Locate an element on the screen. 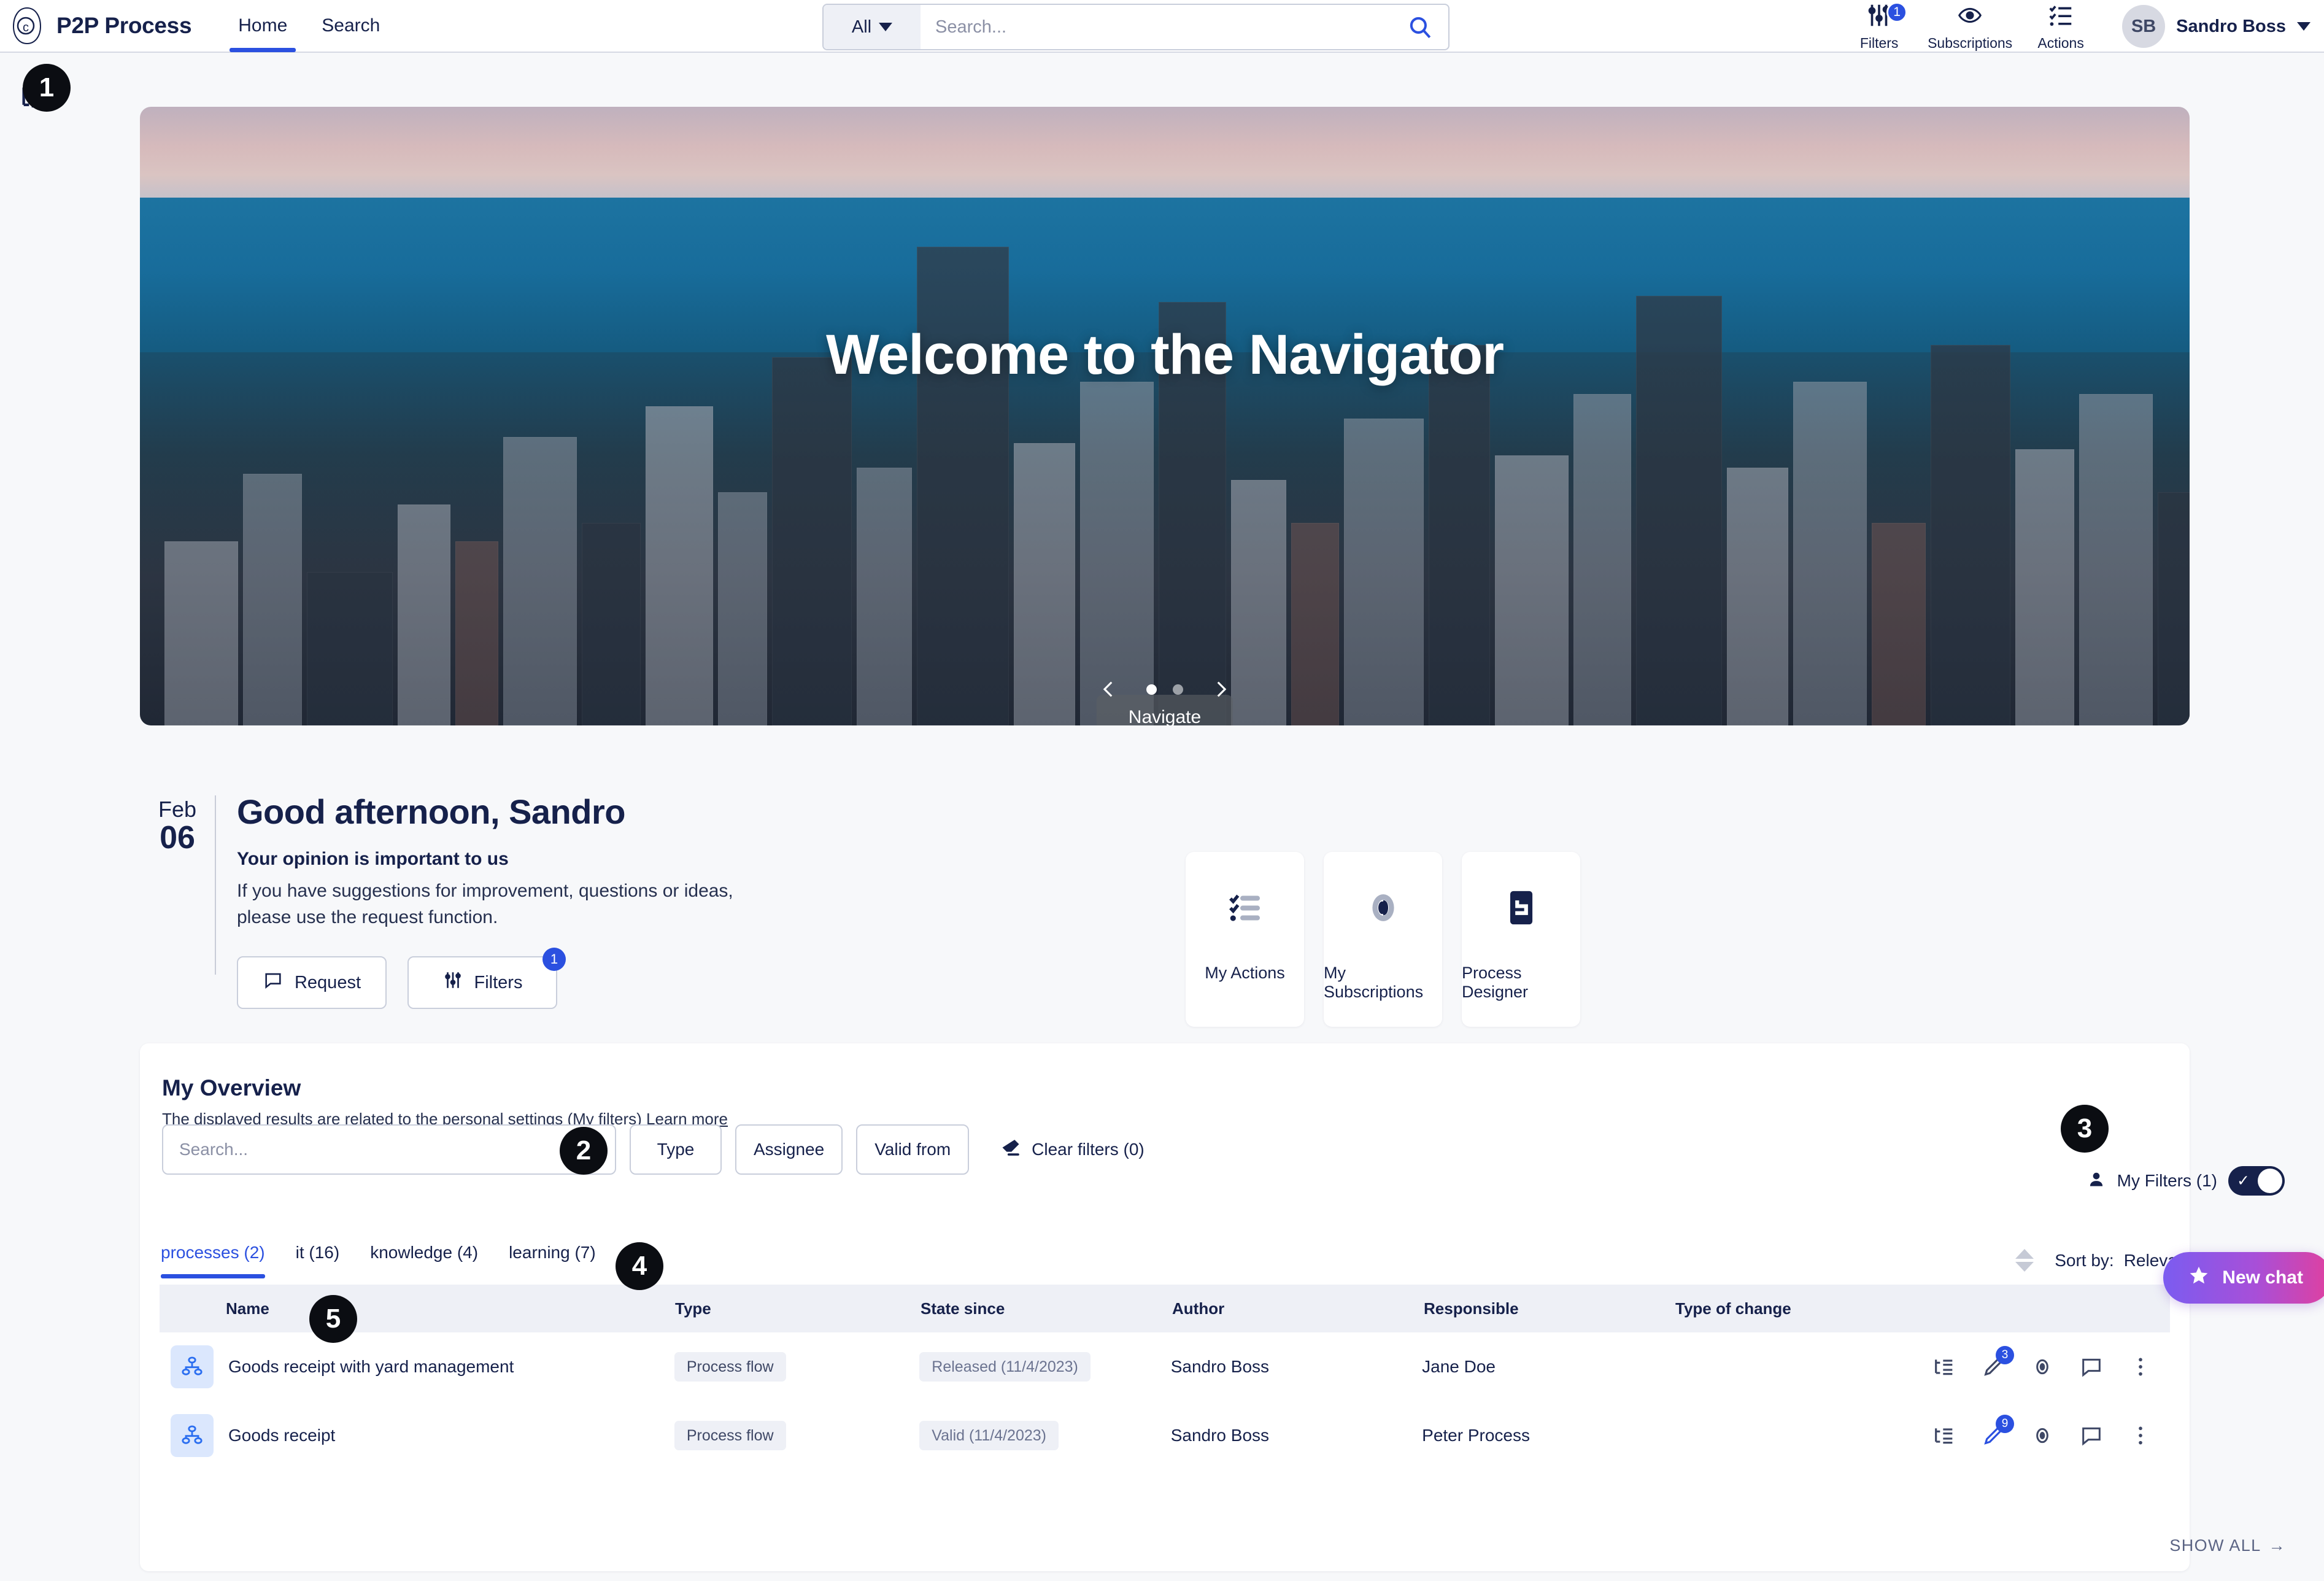 Image resolution: width=2324 pixels, height=1581 pixels. tab-knowledge: knowledge (4) is located at coordinates (431, 1260).